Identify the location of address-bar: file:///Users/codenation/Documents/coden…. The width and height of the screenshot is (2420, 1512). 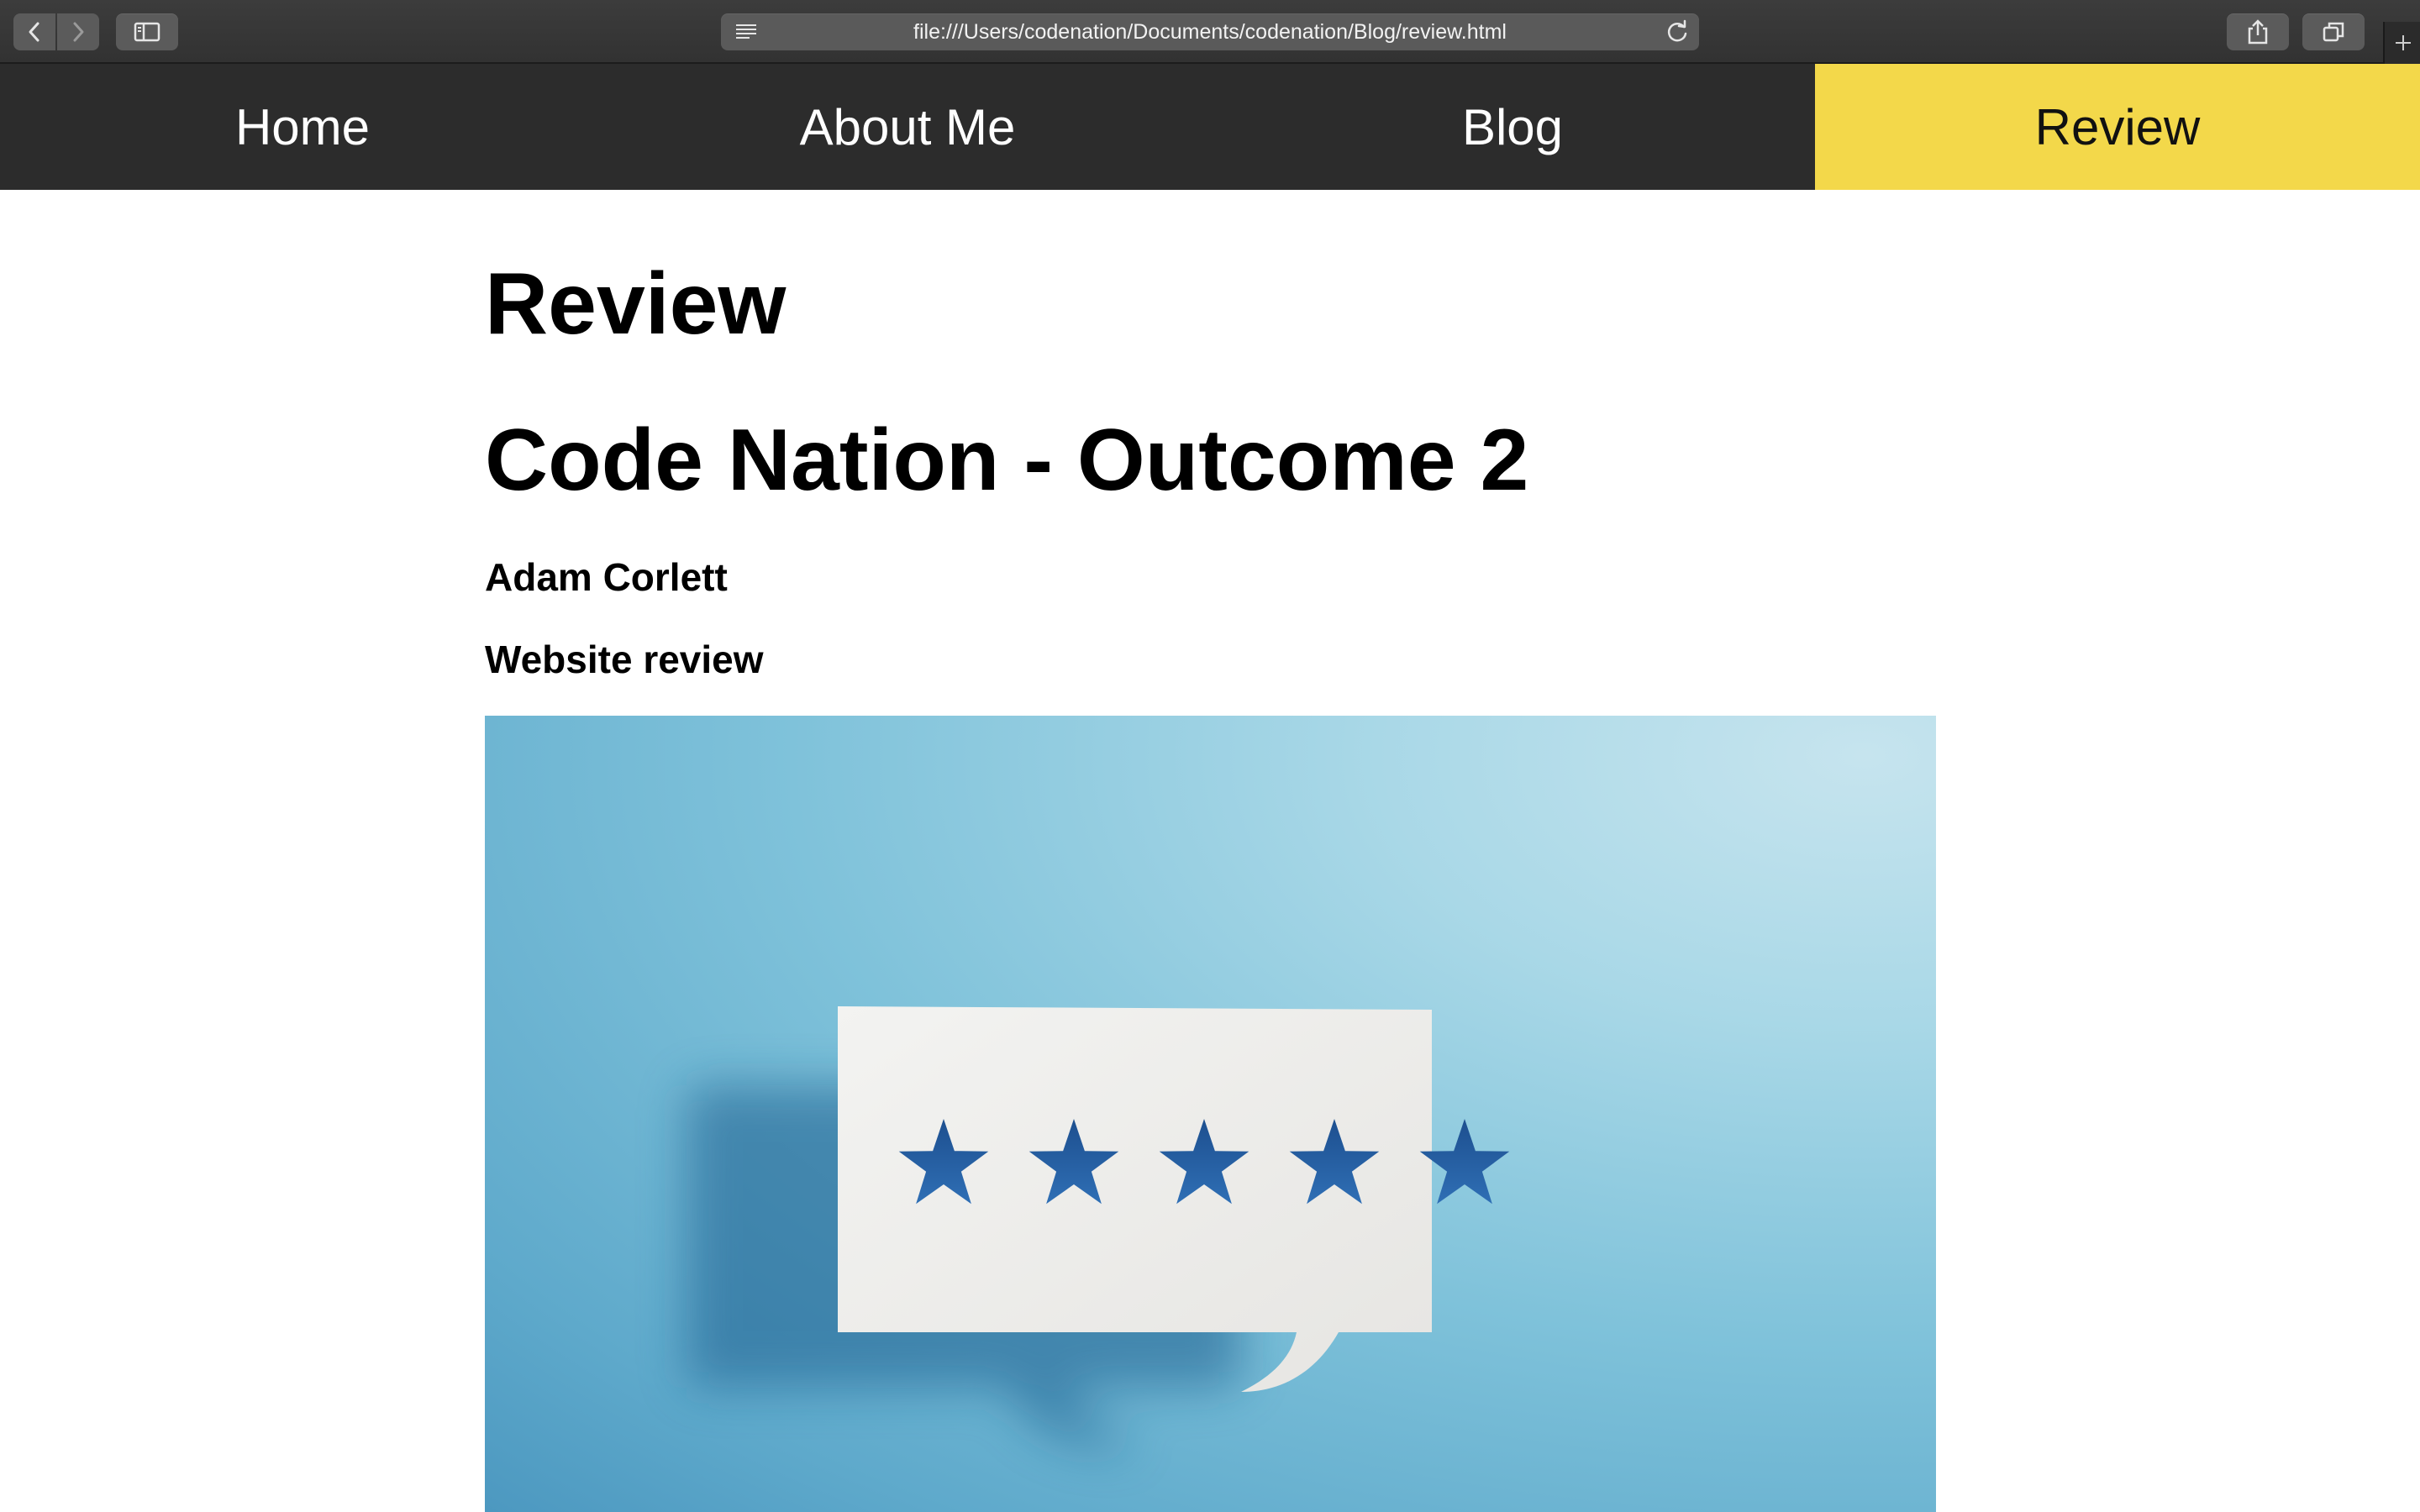
(1210, 31).